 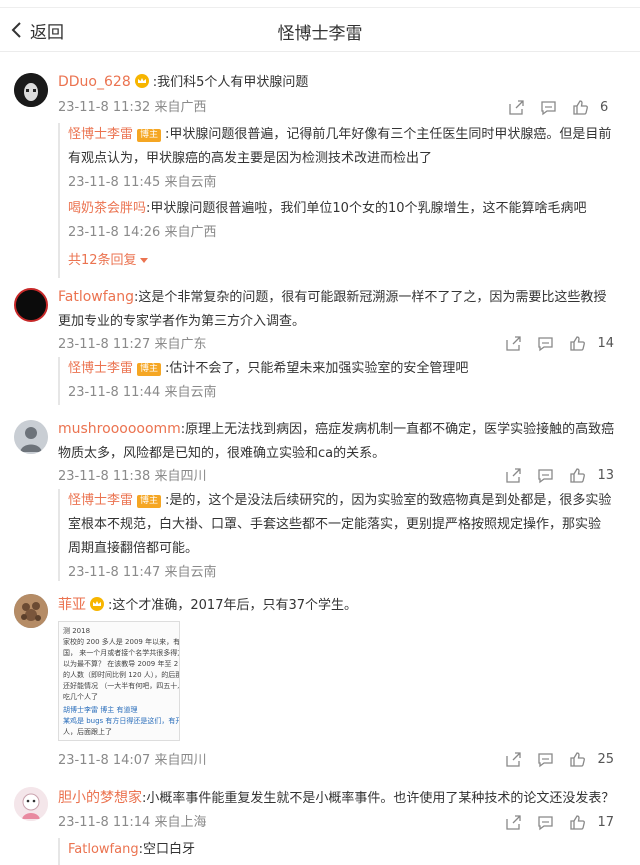 What do you see at coordinates (222, 453) in the screenshot?
I see `comment-text-line2: 物质太多，风险都是已知的，很难确立实验和ca的关系。` at bounding box center [222, 453].